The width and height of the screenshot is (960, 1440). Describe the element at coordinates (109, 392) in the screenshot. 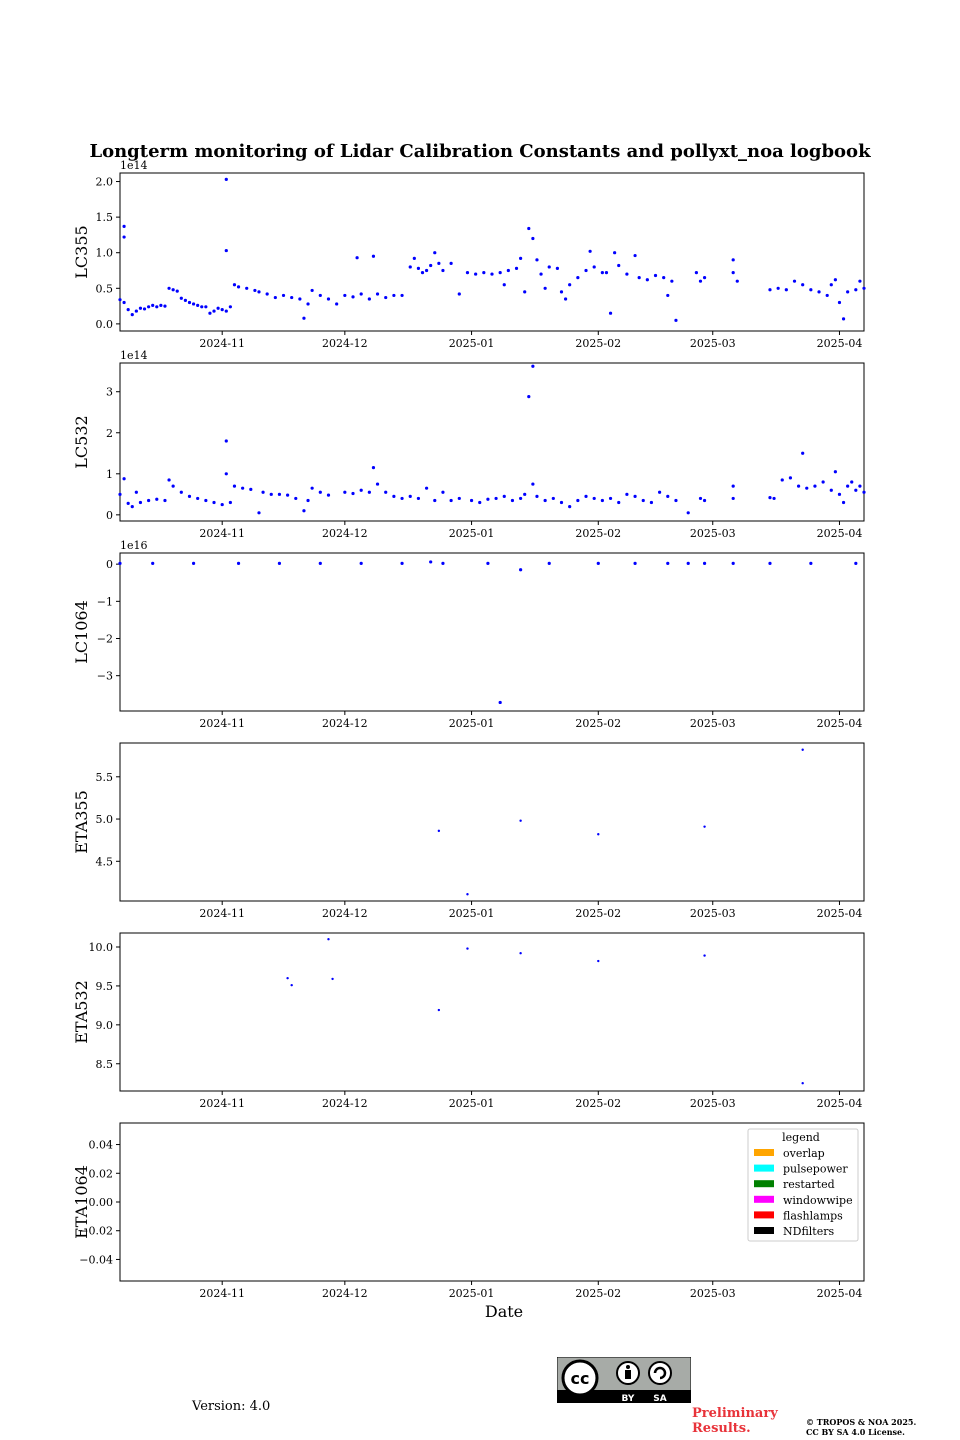

I see `y-tick-label: 3` at that location.